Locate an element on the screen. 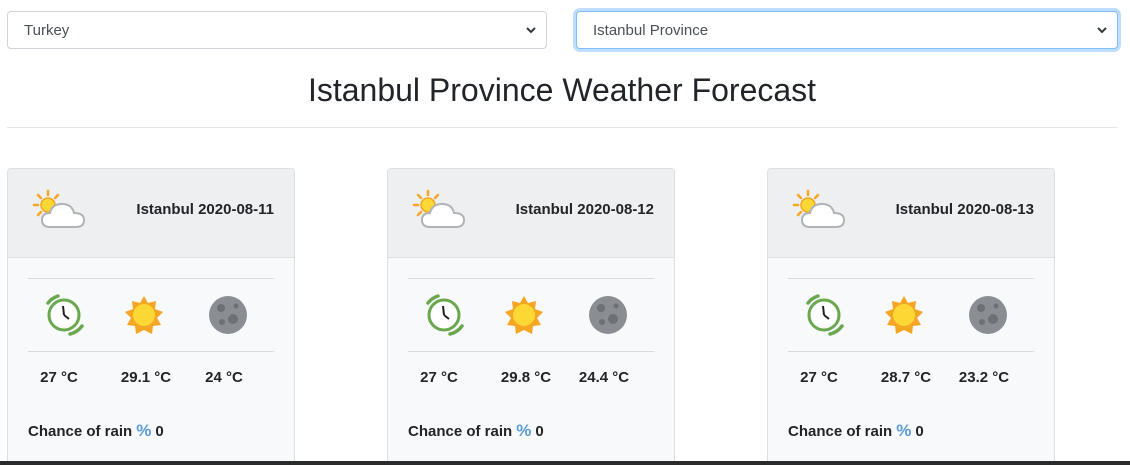 Image resolution: width=1130 pixels, height=465 pixels. card-header: Istanbul 2020-08-13 is located at coordinates (911, 213).